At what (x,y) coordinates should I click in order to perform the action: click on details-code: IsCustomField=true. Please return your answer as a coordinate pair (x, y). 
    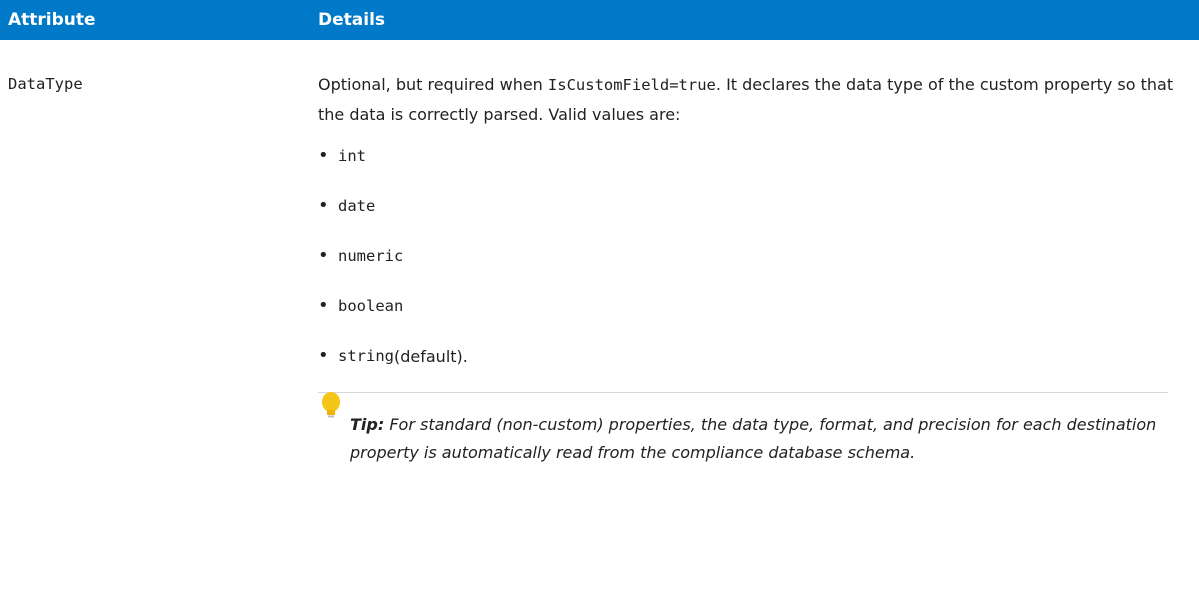
    Looking at the image, I should click on (631, 85).